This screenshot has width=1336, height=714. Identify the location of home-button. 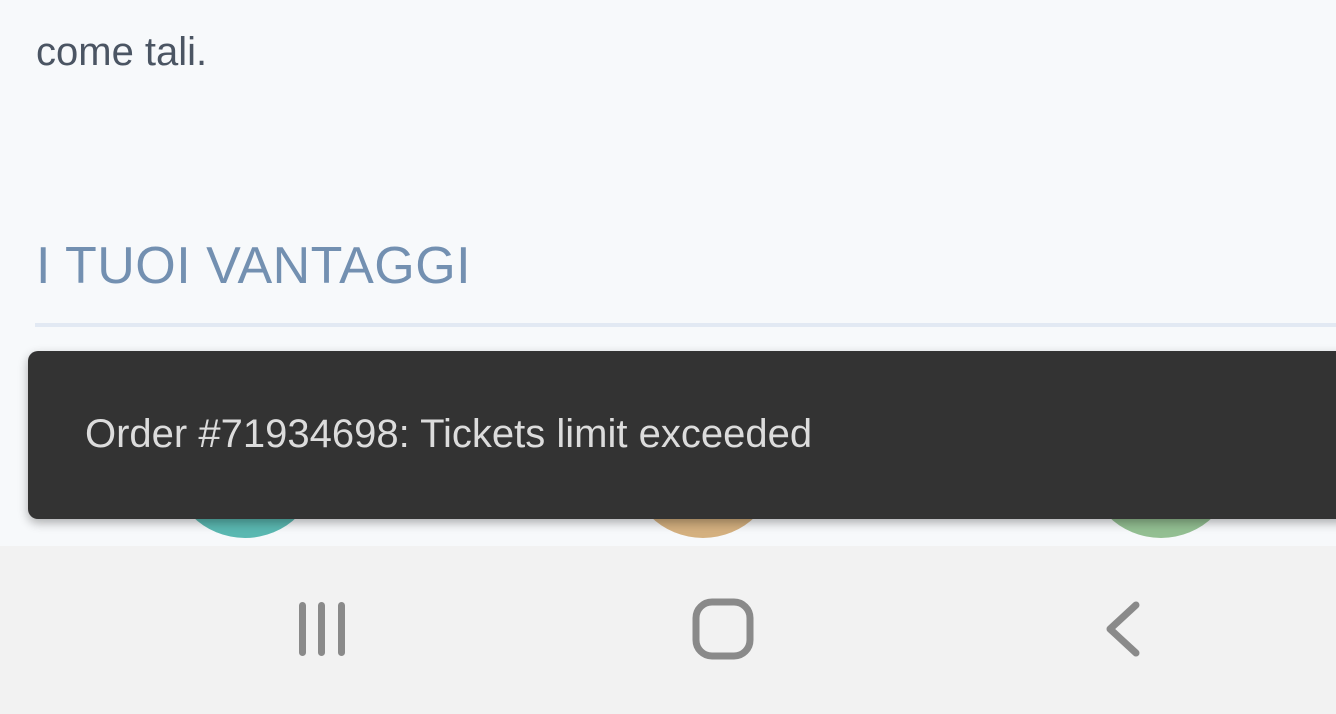
(723, 629).